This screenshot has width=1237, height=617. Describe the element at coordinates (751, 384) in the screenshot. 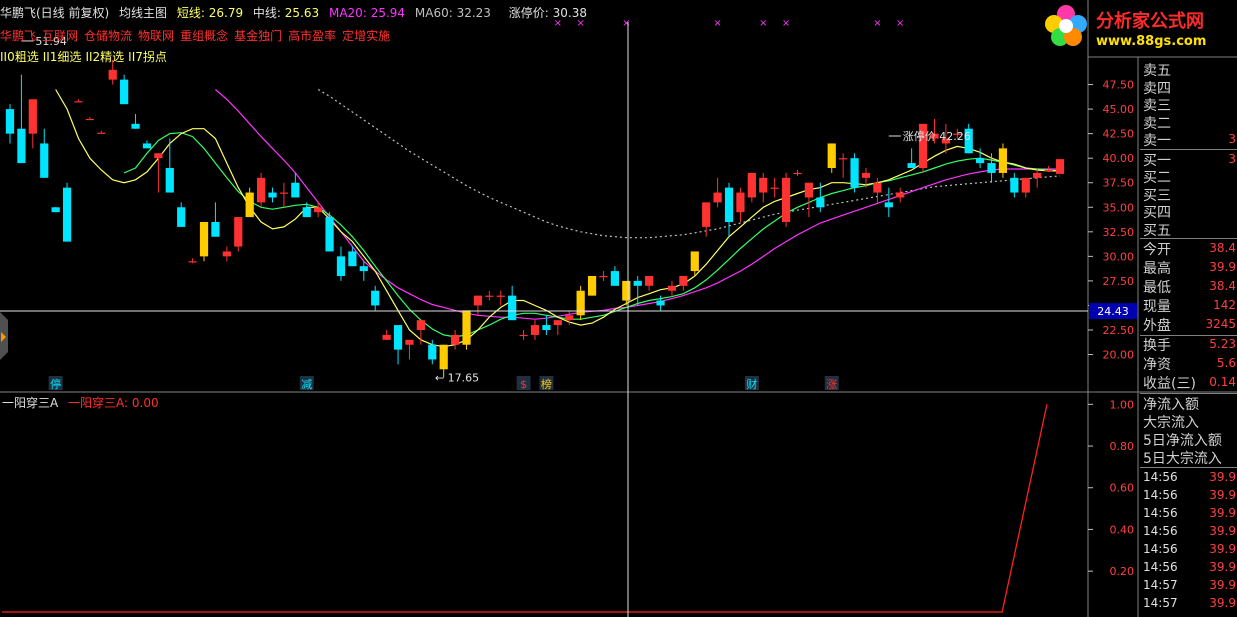

I see `event-marker: 财` at that location.